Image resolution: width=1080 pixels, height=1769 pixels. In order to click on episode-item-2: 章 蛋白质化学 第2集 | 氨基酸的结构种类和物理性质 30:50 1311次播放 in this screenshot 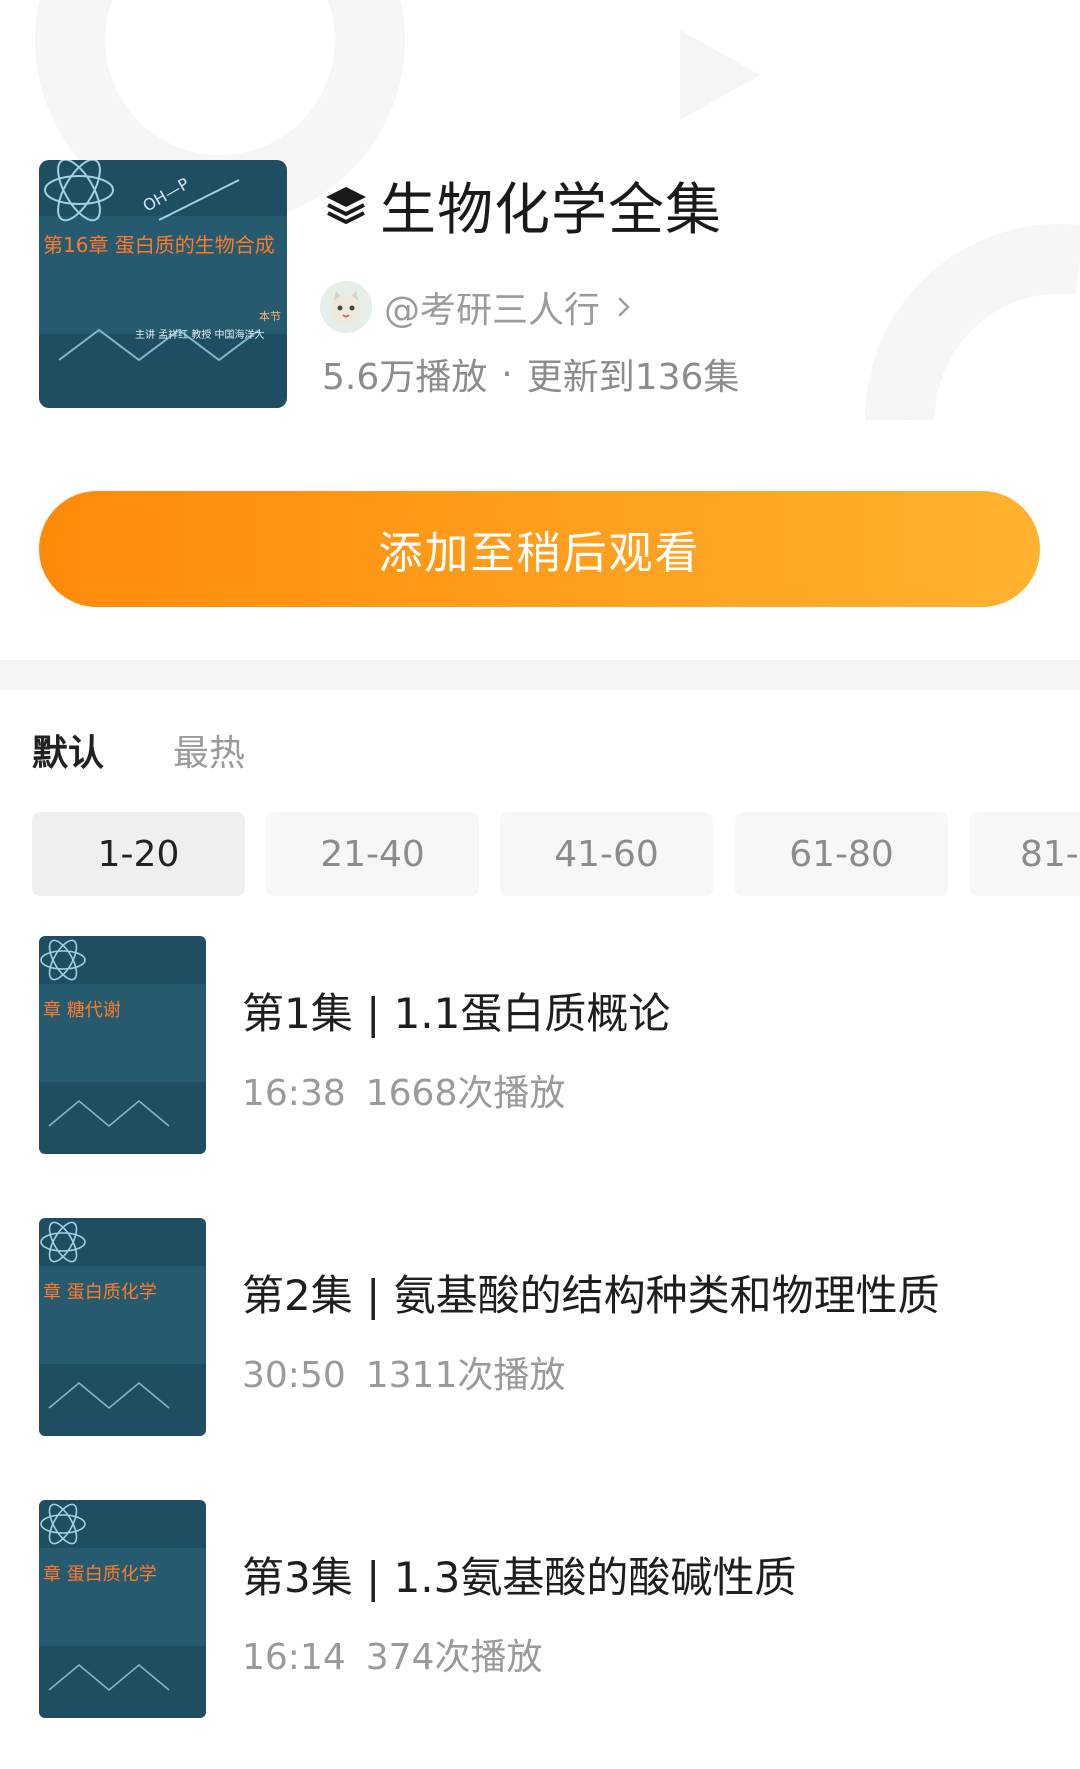, I will do `click(540, 1328)`.